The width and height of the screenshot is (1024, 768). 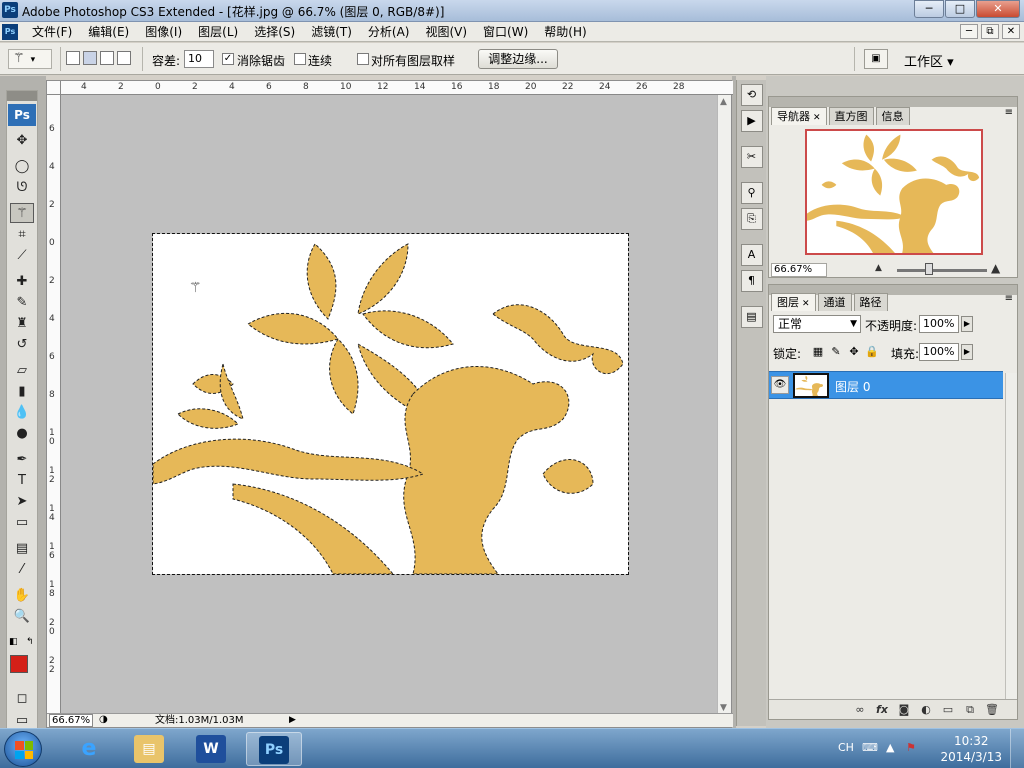 I want to click on sample-all-layers-checkbox, so click(x=363, y=59).